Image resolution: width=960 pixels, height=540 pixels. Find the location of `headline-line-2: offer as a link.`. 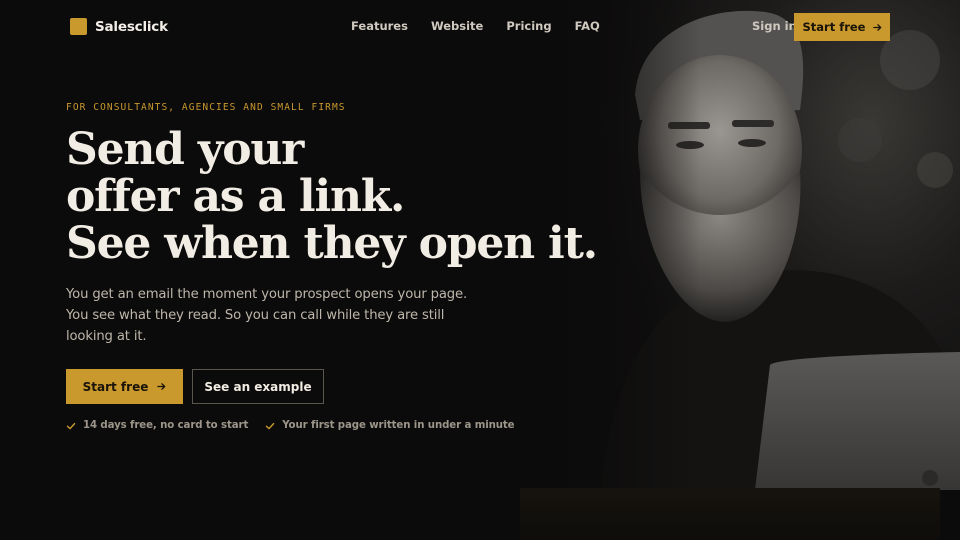

headline-line-2: offer as a link. is located at coordinates (235, 196).